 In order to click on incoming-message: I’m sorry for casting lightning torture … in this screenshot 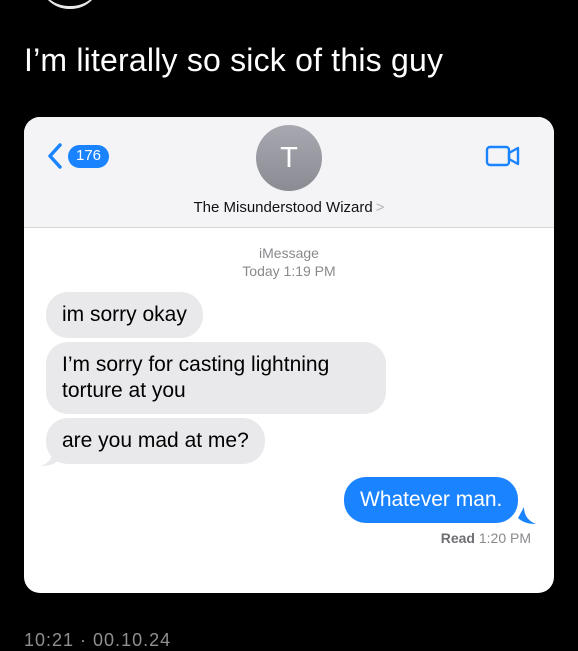, I will do `click(216, 378)`.